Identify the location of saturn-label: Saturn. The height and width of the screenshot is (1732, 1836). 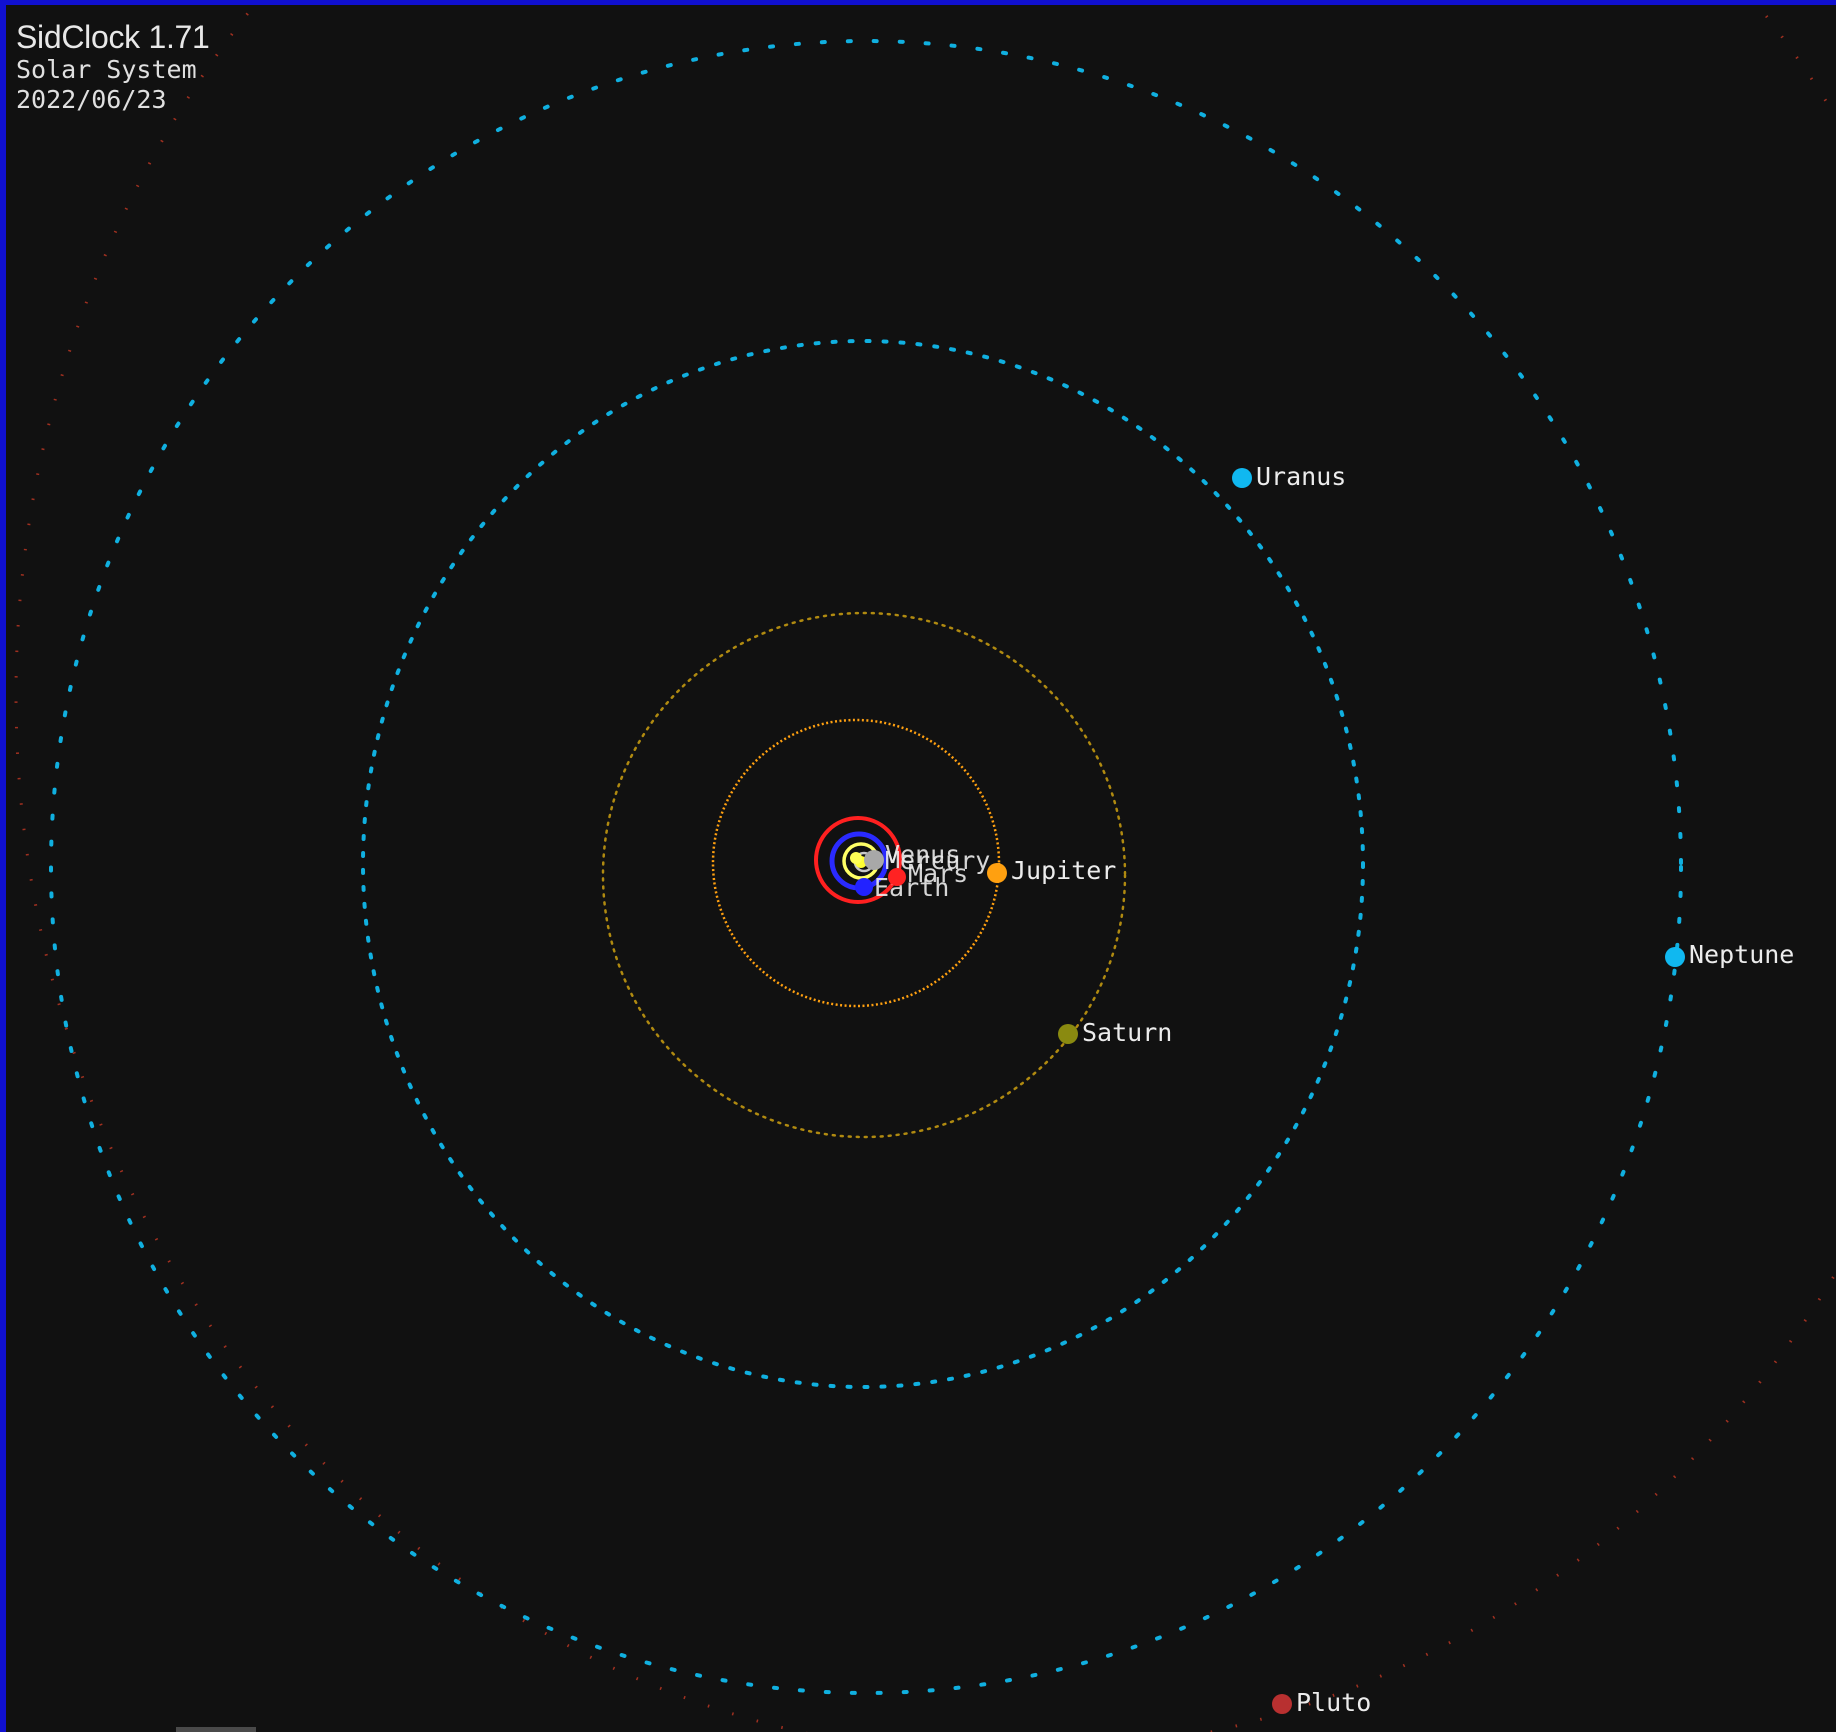
(1127, 1032).